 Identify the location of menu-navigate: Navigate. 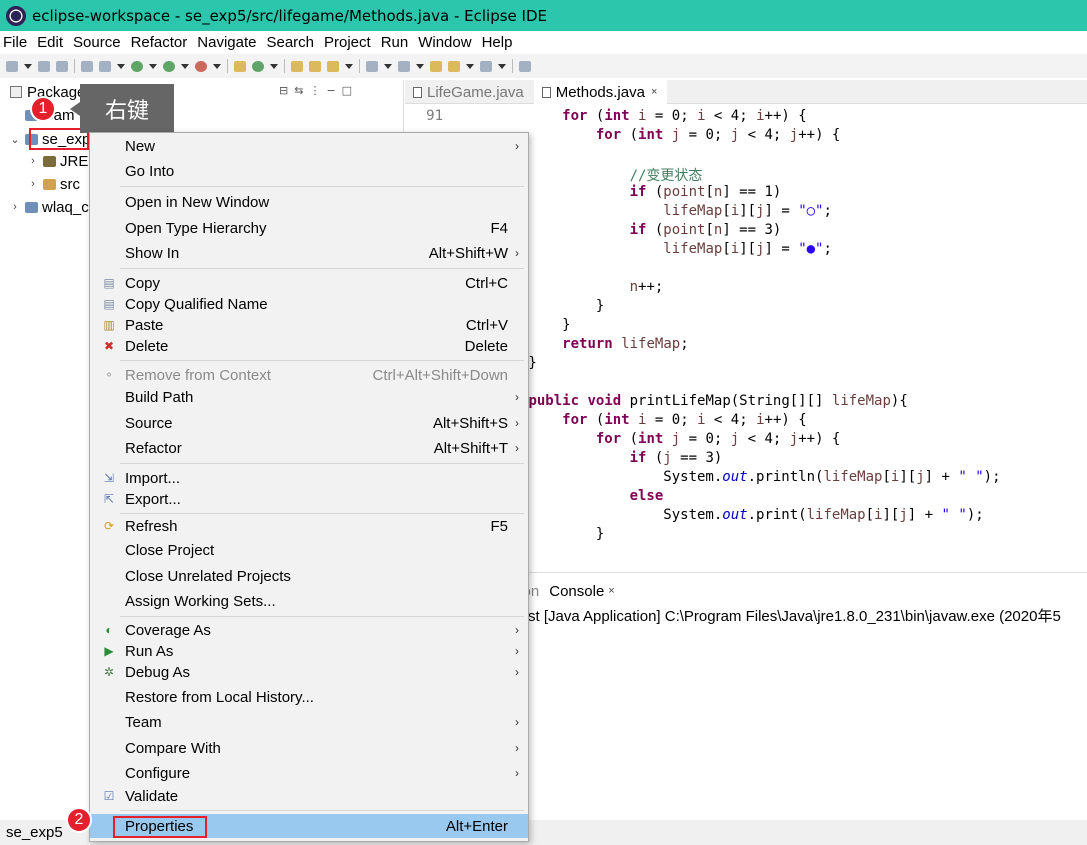
(226, 42).